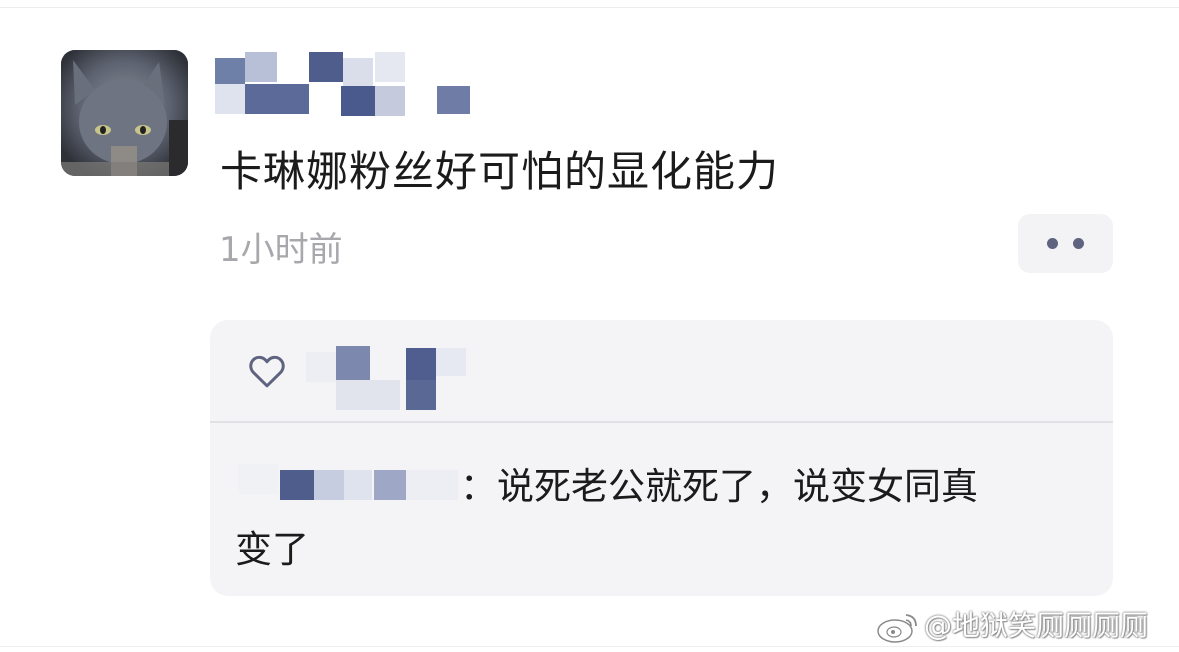  I want to click on panel-divider, so click(661, 422).